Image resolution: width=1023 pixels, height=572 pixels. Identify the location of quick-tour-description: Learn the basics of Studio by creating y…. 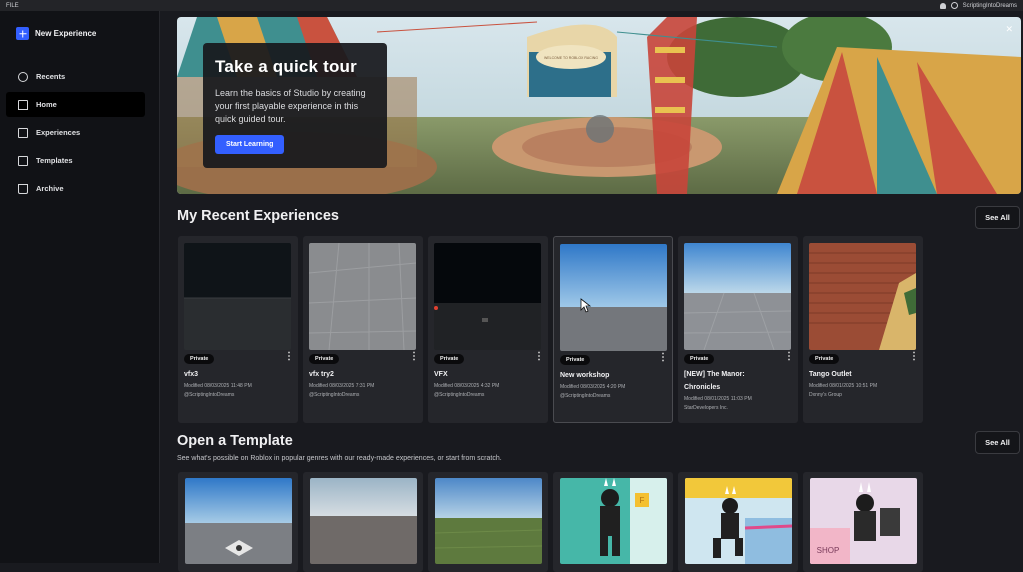
(290, 106).